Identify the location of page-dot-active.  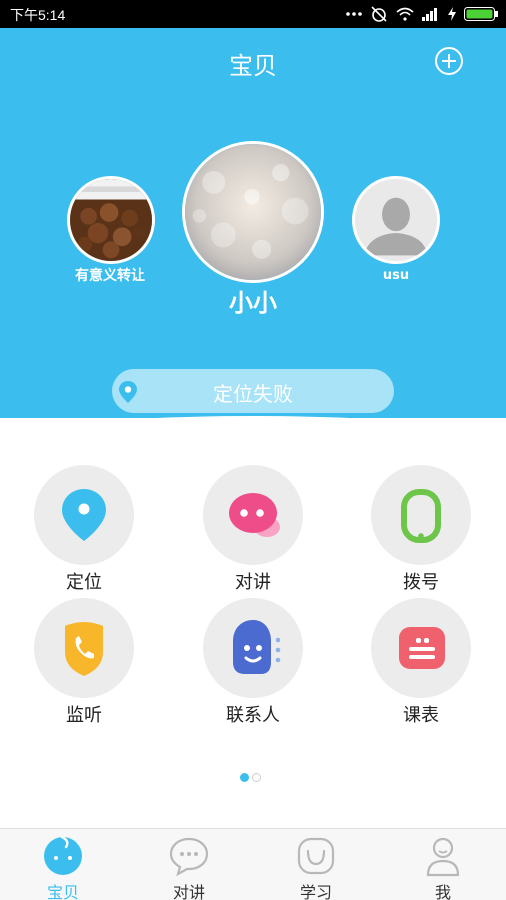
(244, 777).